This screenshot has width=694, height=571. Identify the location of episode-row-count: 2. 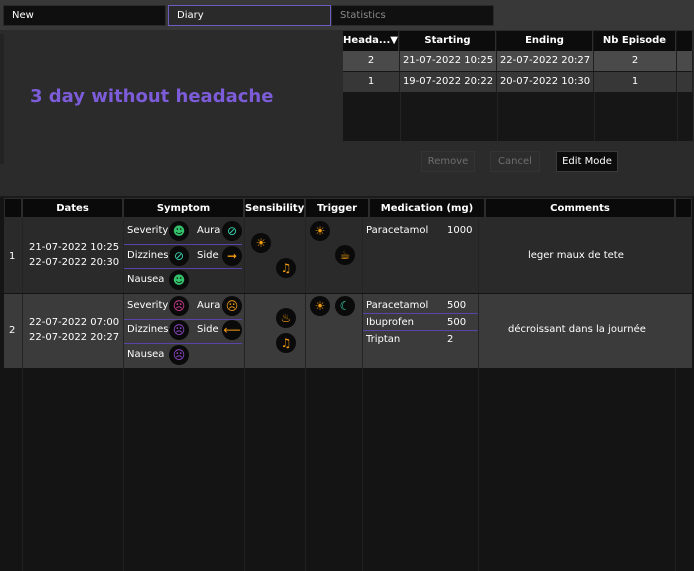
(635, 61).